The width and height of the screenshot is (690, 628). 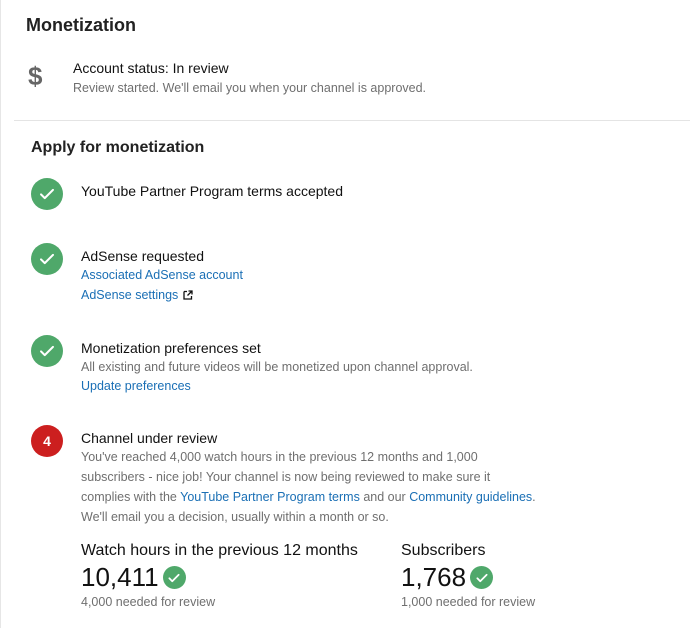 I want to click on step-number-badge: 4, so click(x=47, y=441).